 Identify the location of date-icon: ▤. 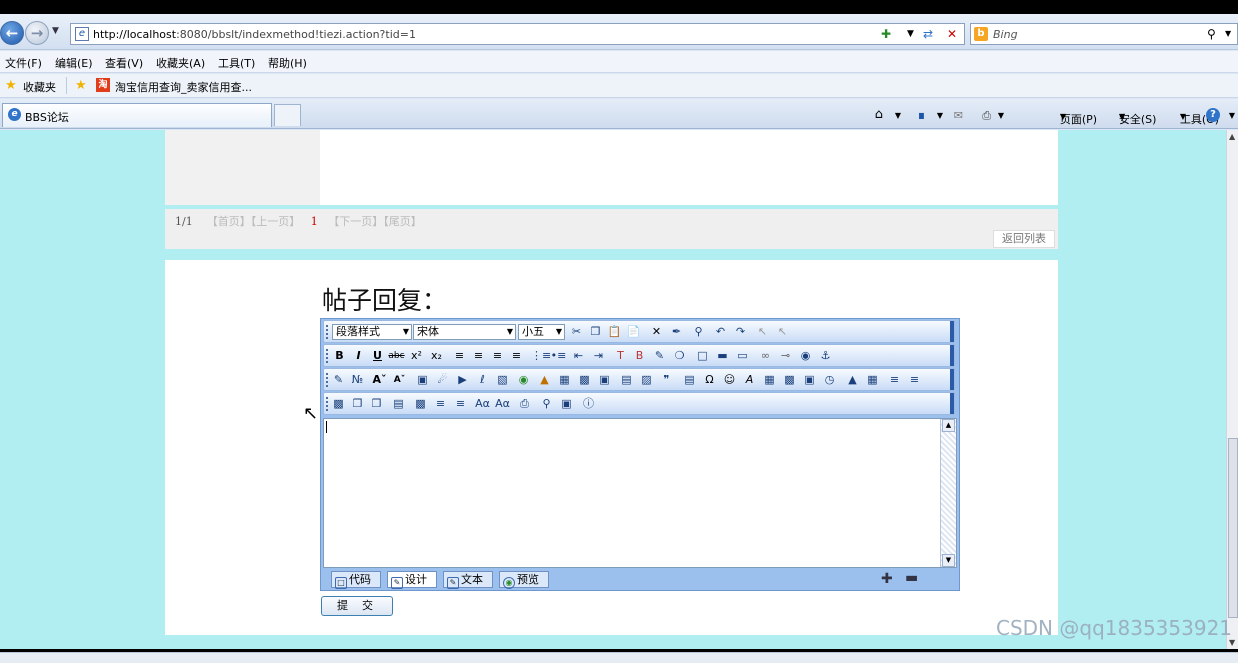
(689, 380).